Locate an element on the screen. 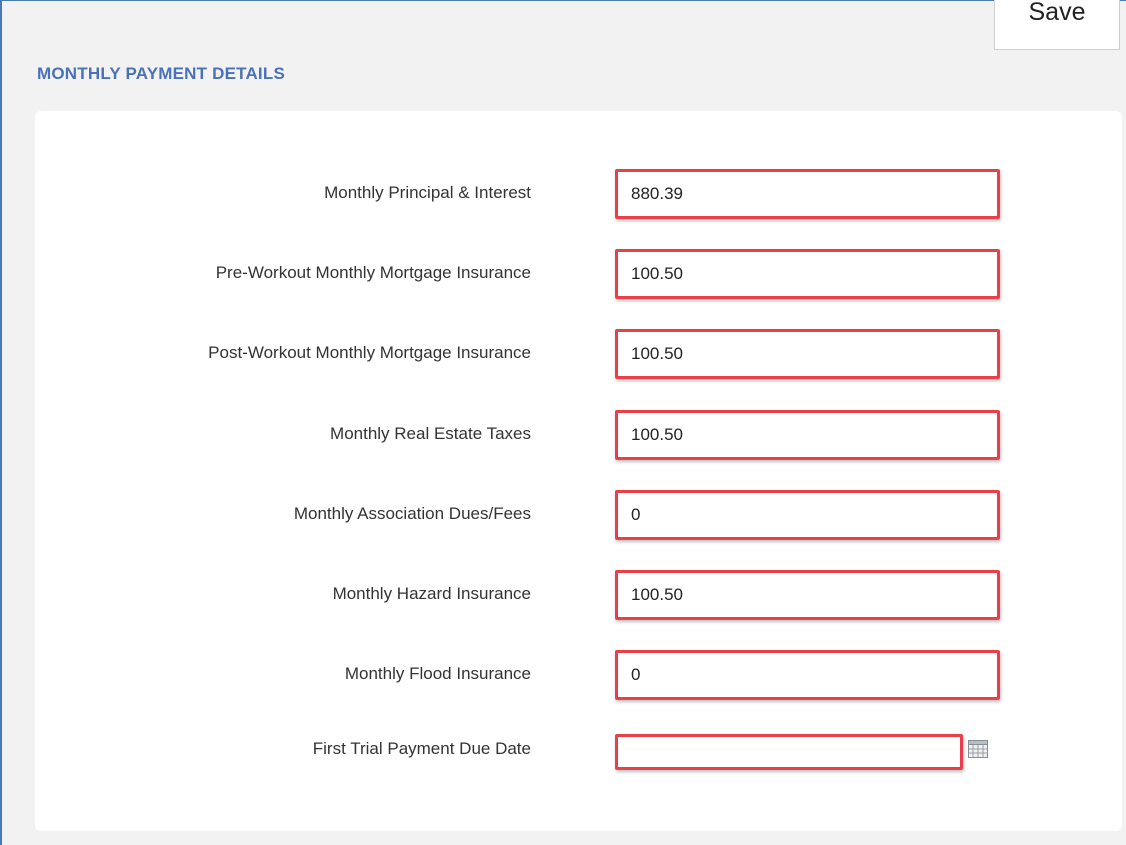 Image resolution: width=1126 pixels, height=845 pixels. form-row-post-workout-mi: Post-Workout Monthly Mortgage Insurance is located at coordinates (578, 355).